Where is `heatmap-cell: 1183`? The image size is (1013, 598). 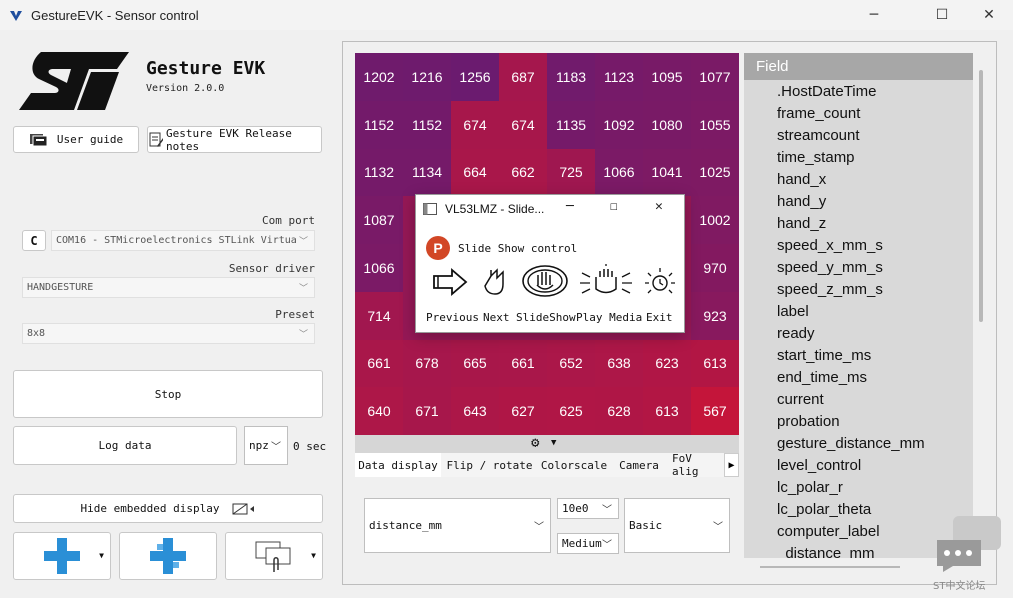
heatmap-cell: 1183 is located at coordinates (571, 77).